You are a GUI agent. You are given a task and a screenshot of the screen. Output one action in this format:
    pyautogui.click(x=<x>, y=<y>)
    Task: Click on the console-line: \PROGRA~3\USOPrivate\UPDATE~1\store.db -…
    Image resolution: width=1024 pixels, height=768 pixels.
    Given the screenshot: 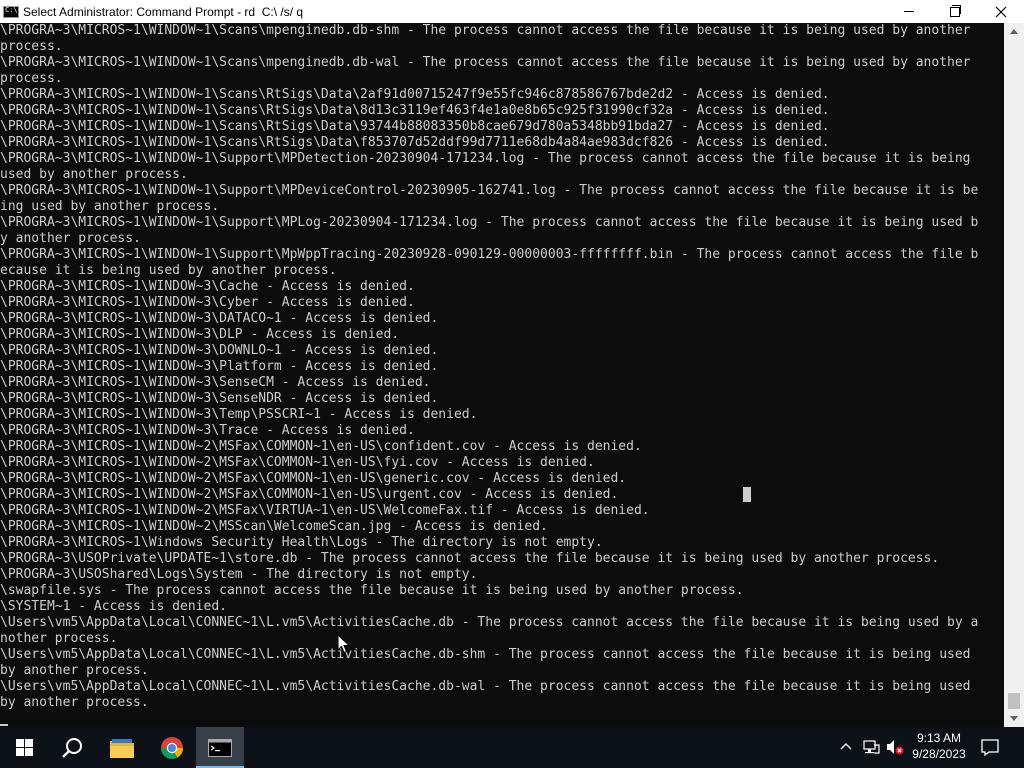 What is the action you would take?
    pyautogui.click(x=470, y=558)
    